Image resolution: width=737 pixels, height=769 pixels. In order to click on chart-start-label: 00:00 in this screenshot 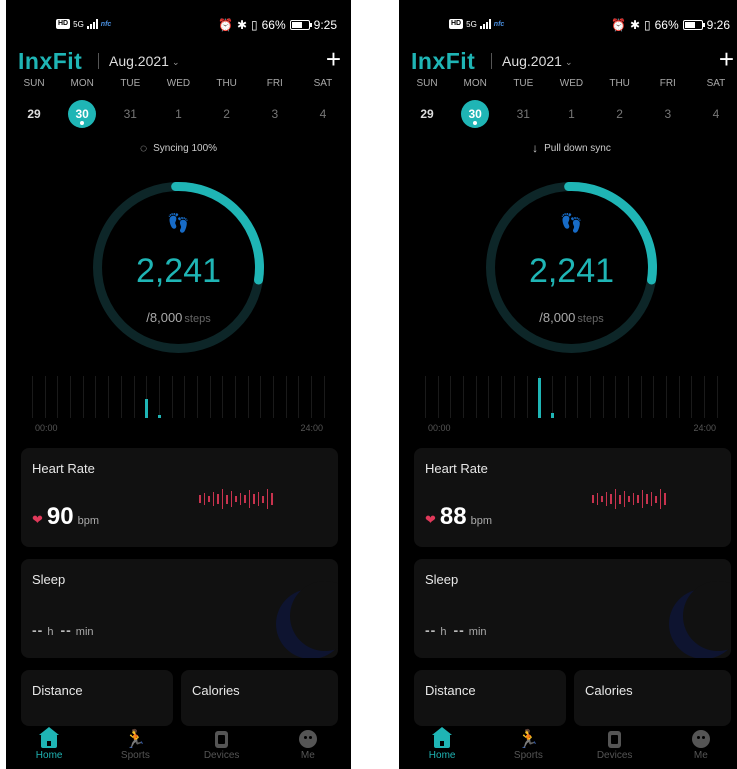, I will do `click(46, 428)`.